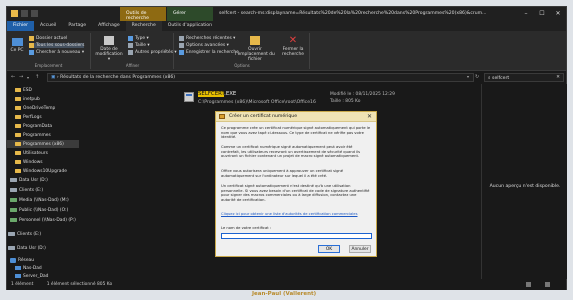 The image size is (573, 300). I want to click on sidebar-item-clients: Clients (E:), so click(43, 190).